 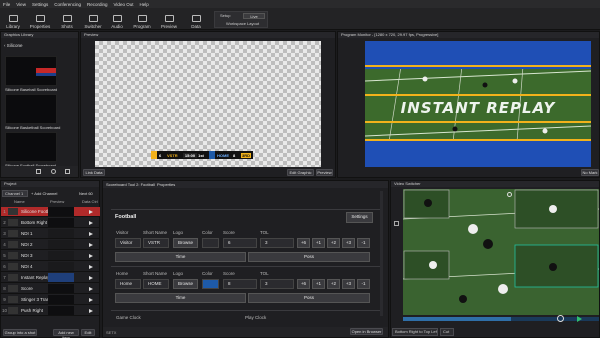 What do you see at coordinates (6, 4) in the screenshot?
I see `menu-file: File` at bounding box center [6, 4].